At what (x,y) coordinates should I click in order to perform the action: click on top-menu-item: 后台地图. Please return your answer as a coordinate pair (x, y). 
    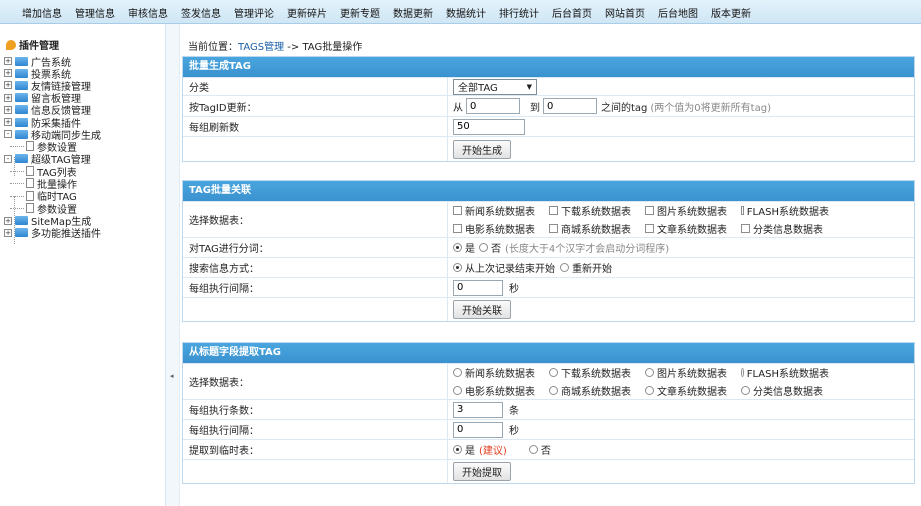
    Looking at the image, I should click on (678, 12).